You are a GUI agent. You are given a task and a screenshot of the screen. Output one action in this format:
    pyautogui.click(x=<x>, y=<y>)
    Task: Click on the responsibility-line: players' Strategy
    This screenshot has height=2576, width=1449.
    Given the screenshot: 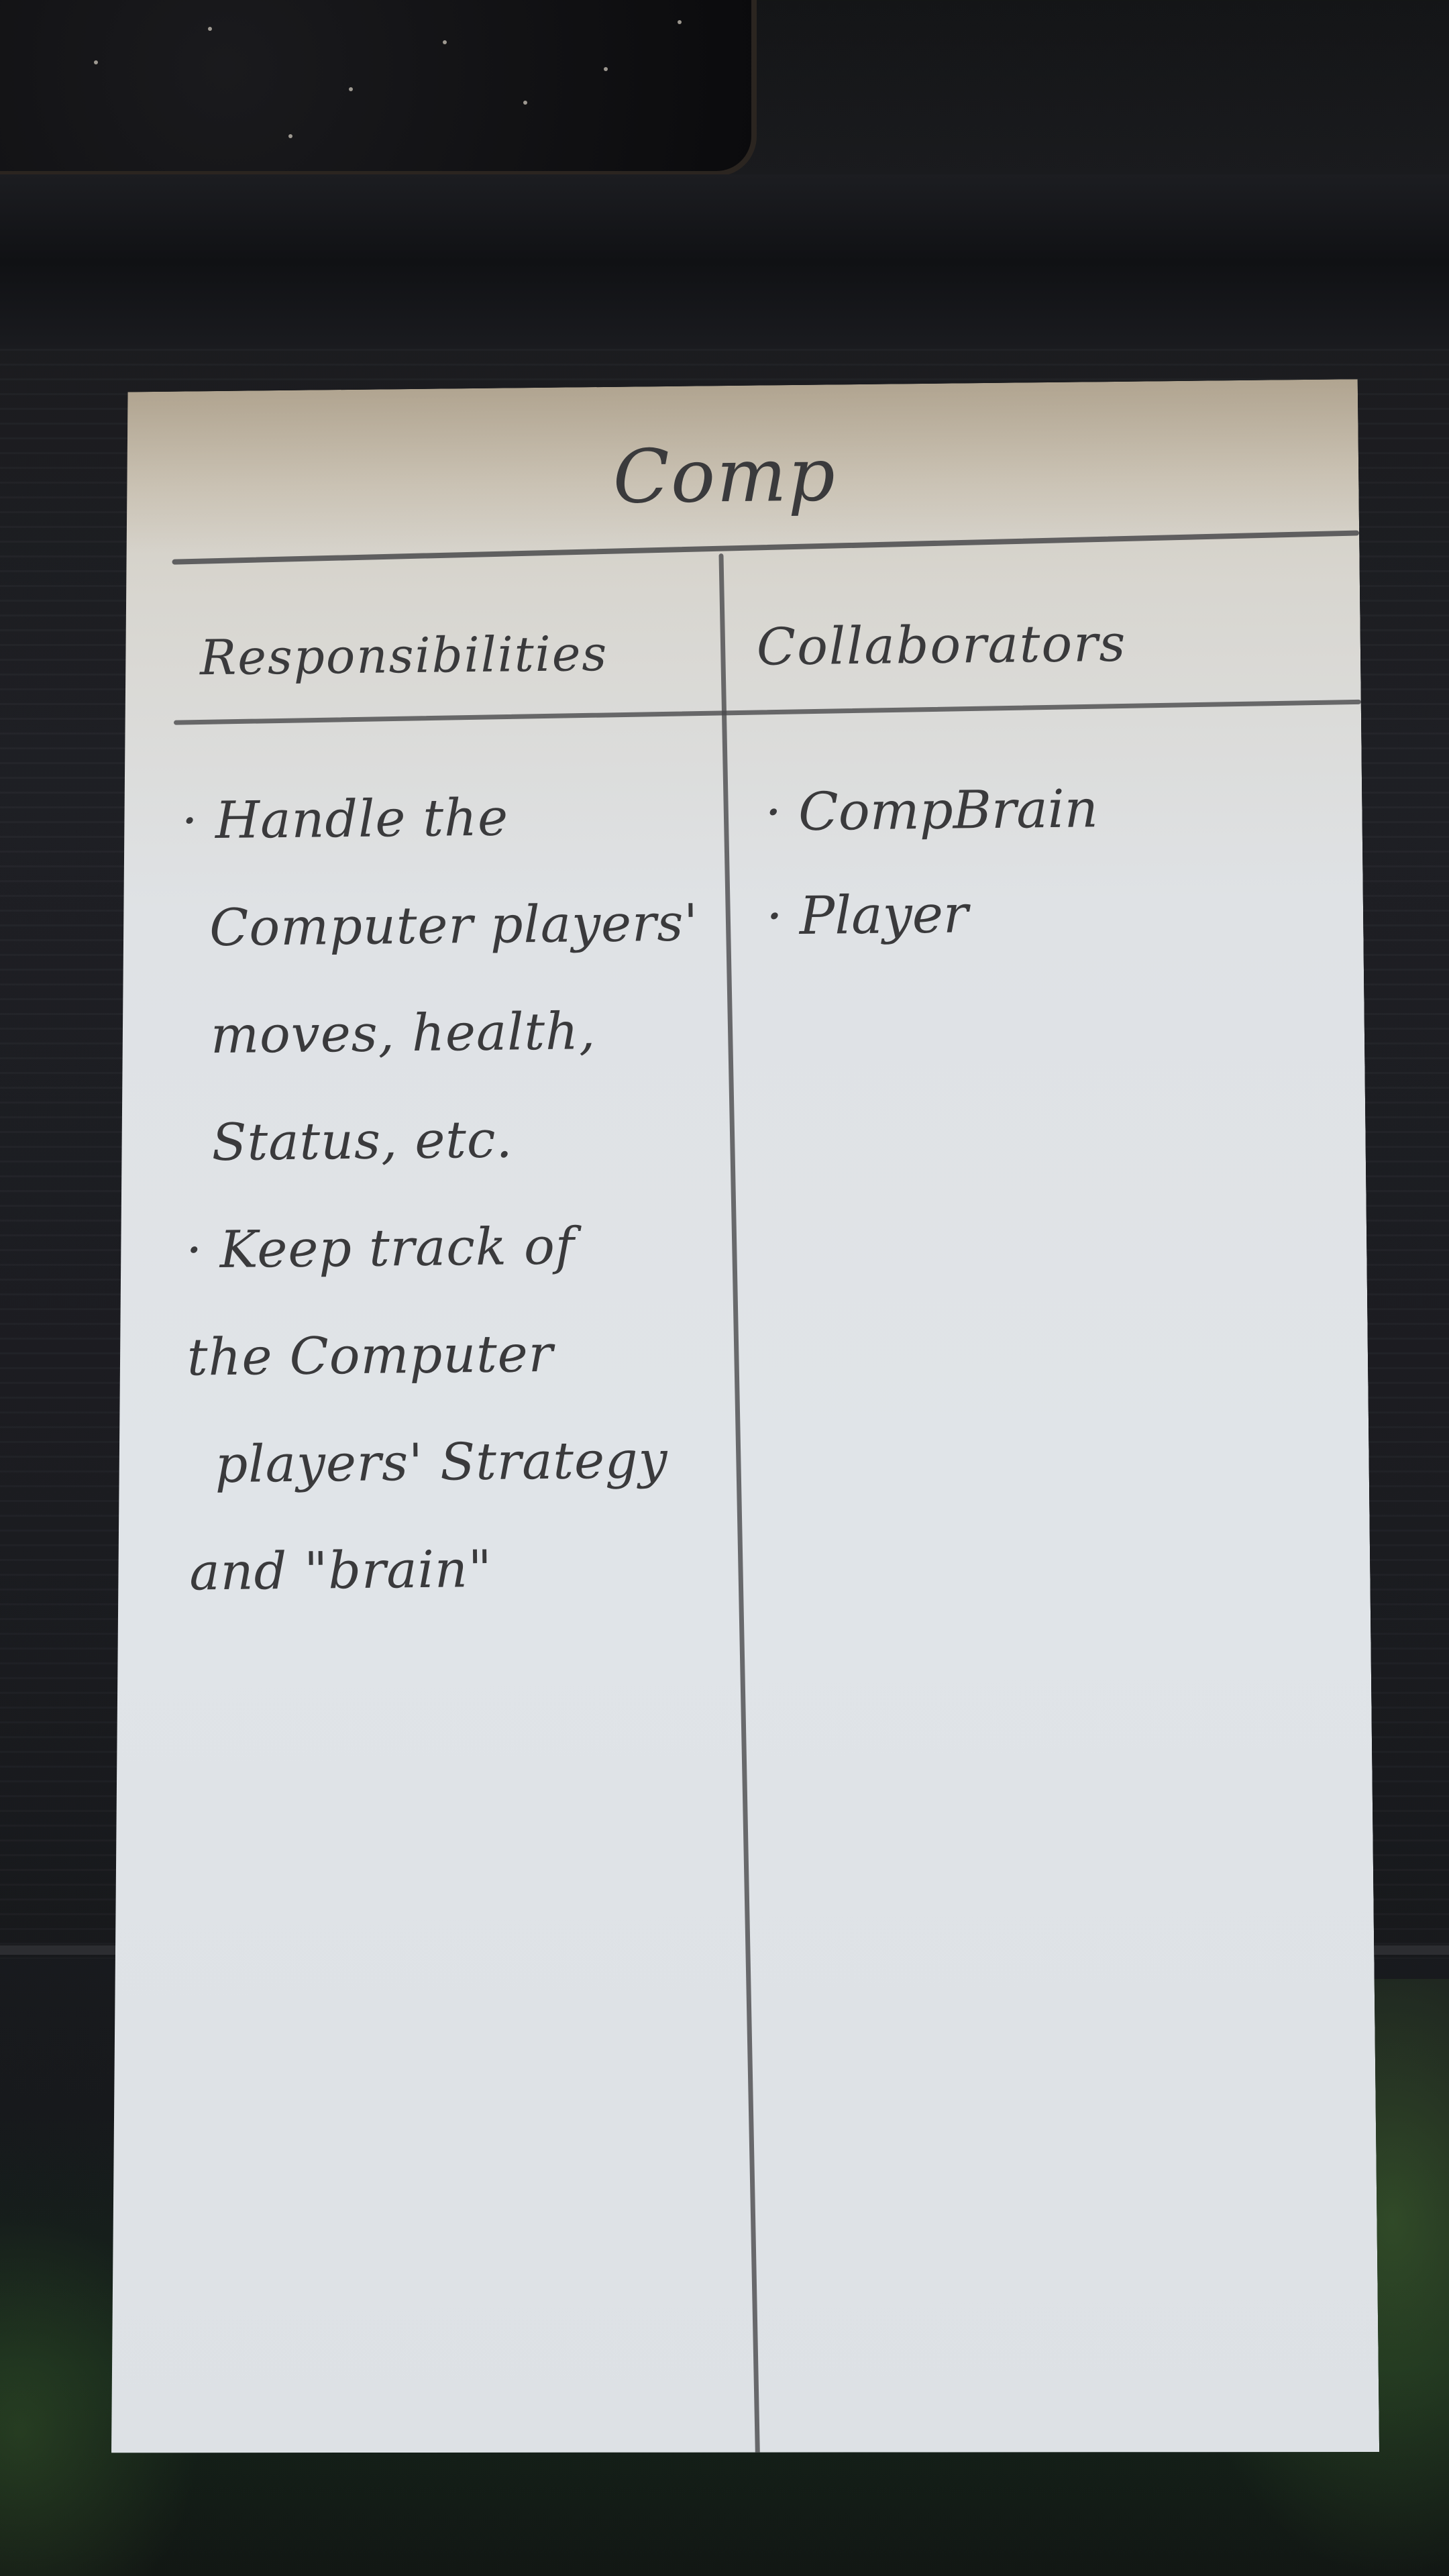 What is the action you would take?
    pyautogui.click(x=441, y=1462)
    